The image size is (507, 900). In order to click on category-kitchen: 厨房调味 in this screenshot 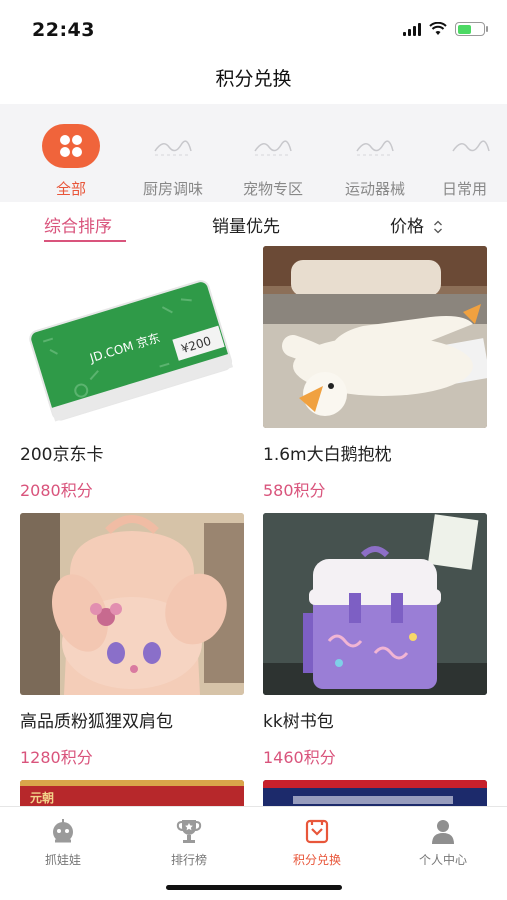, I will do `click(173, 161)`.